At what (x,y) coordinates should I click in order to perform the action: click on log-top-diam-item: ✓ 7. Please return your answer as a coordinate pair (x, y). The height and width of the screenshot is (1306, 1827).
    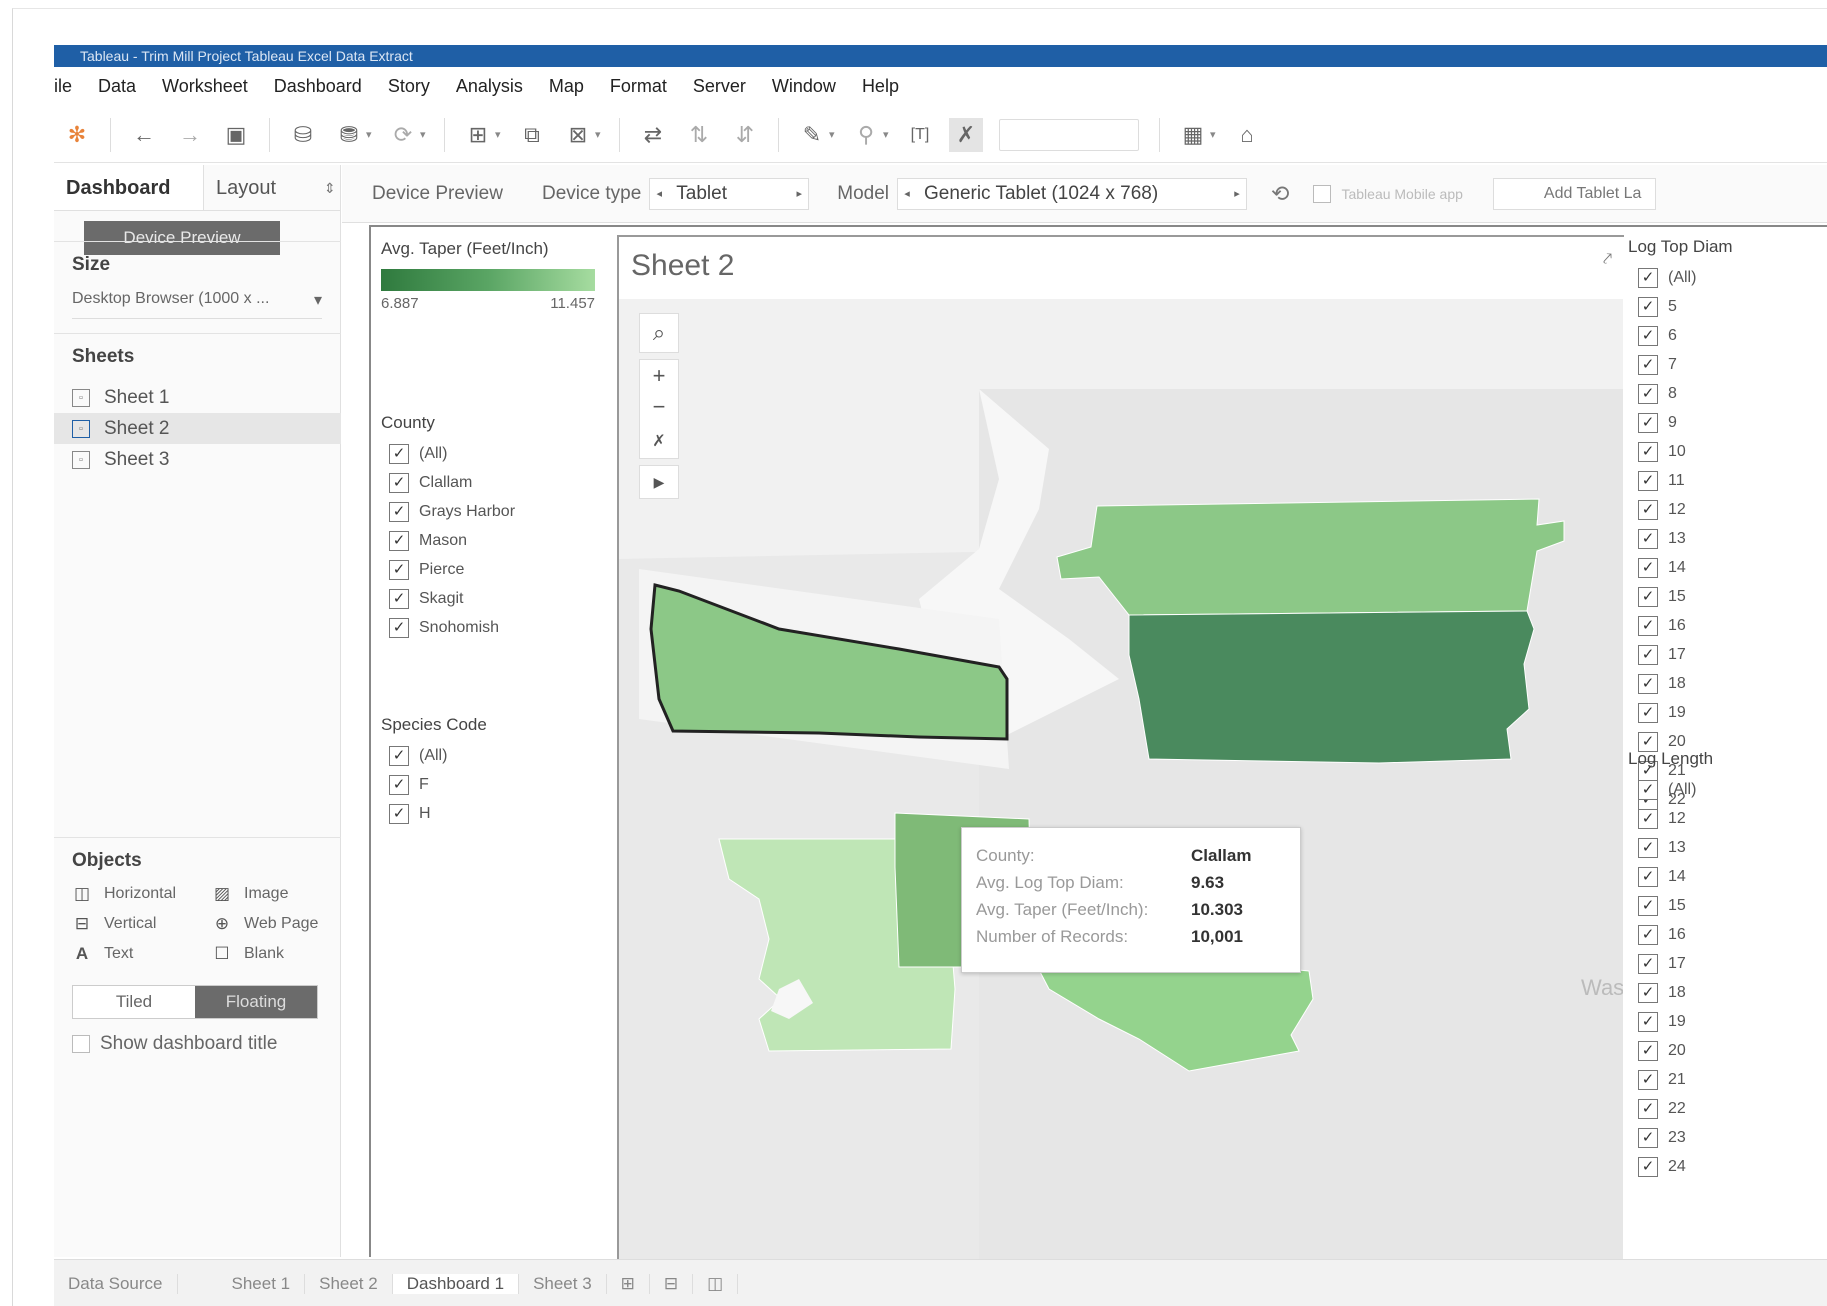
    Looking at the image, I should click on (1725, 364).